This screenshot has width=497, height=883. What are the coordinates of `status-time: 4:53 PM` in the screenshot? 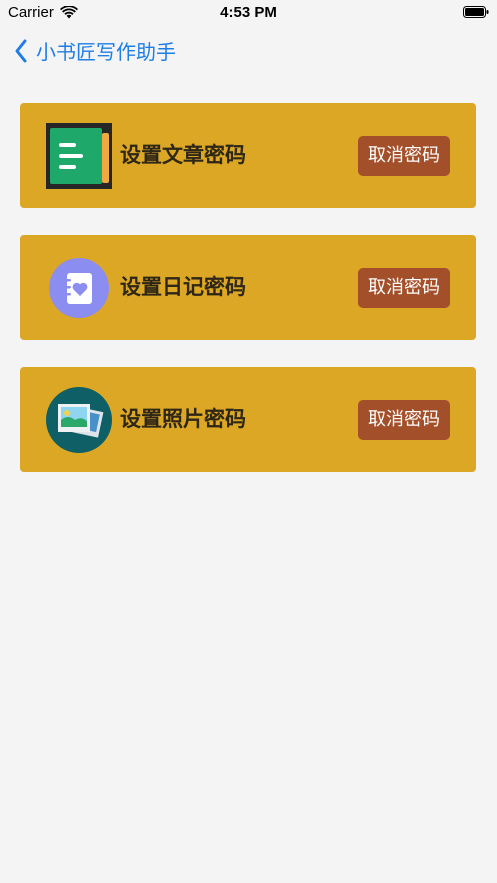 It's located at (248, 12).